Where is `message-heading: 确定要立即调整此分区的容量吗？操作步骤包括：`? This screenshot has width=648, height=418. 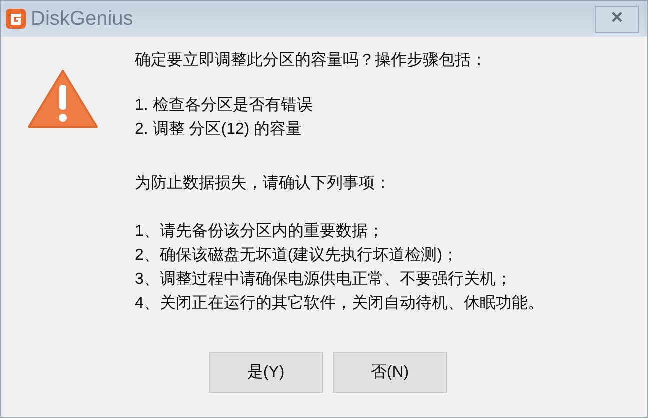
message-heading: 确定要立即调整此分区的容量吗？操作步骤包括： is located at coordinates (311, 60).